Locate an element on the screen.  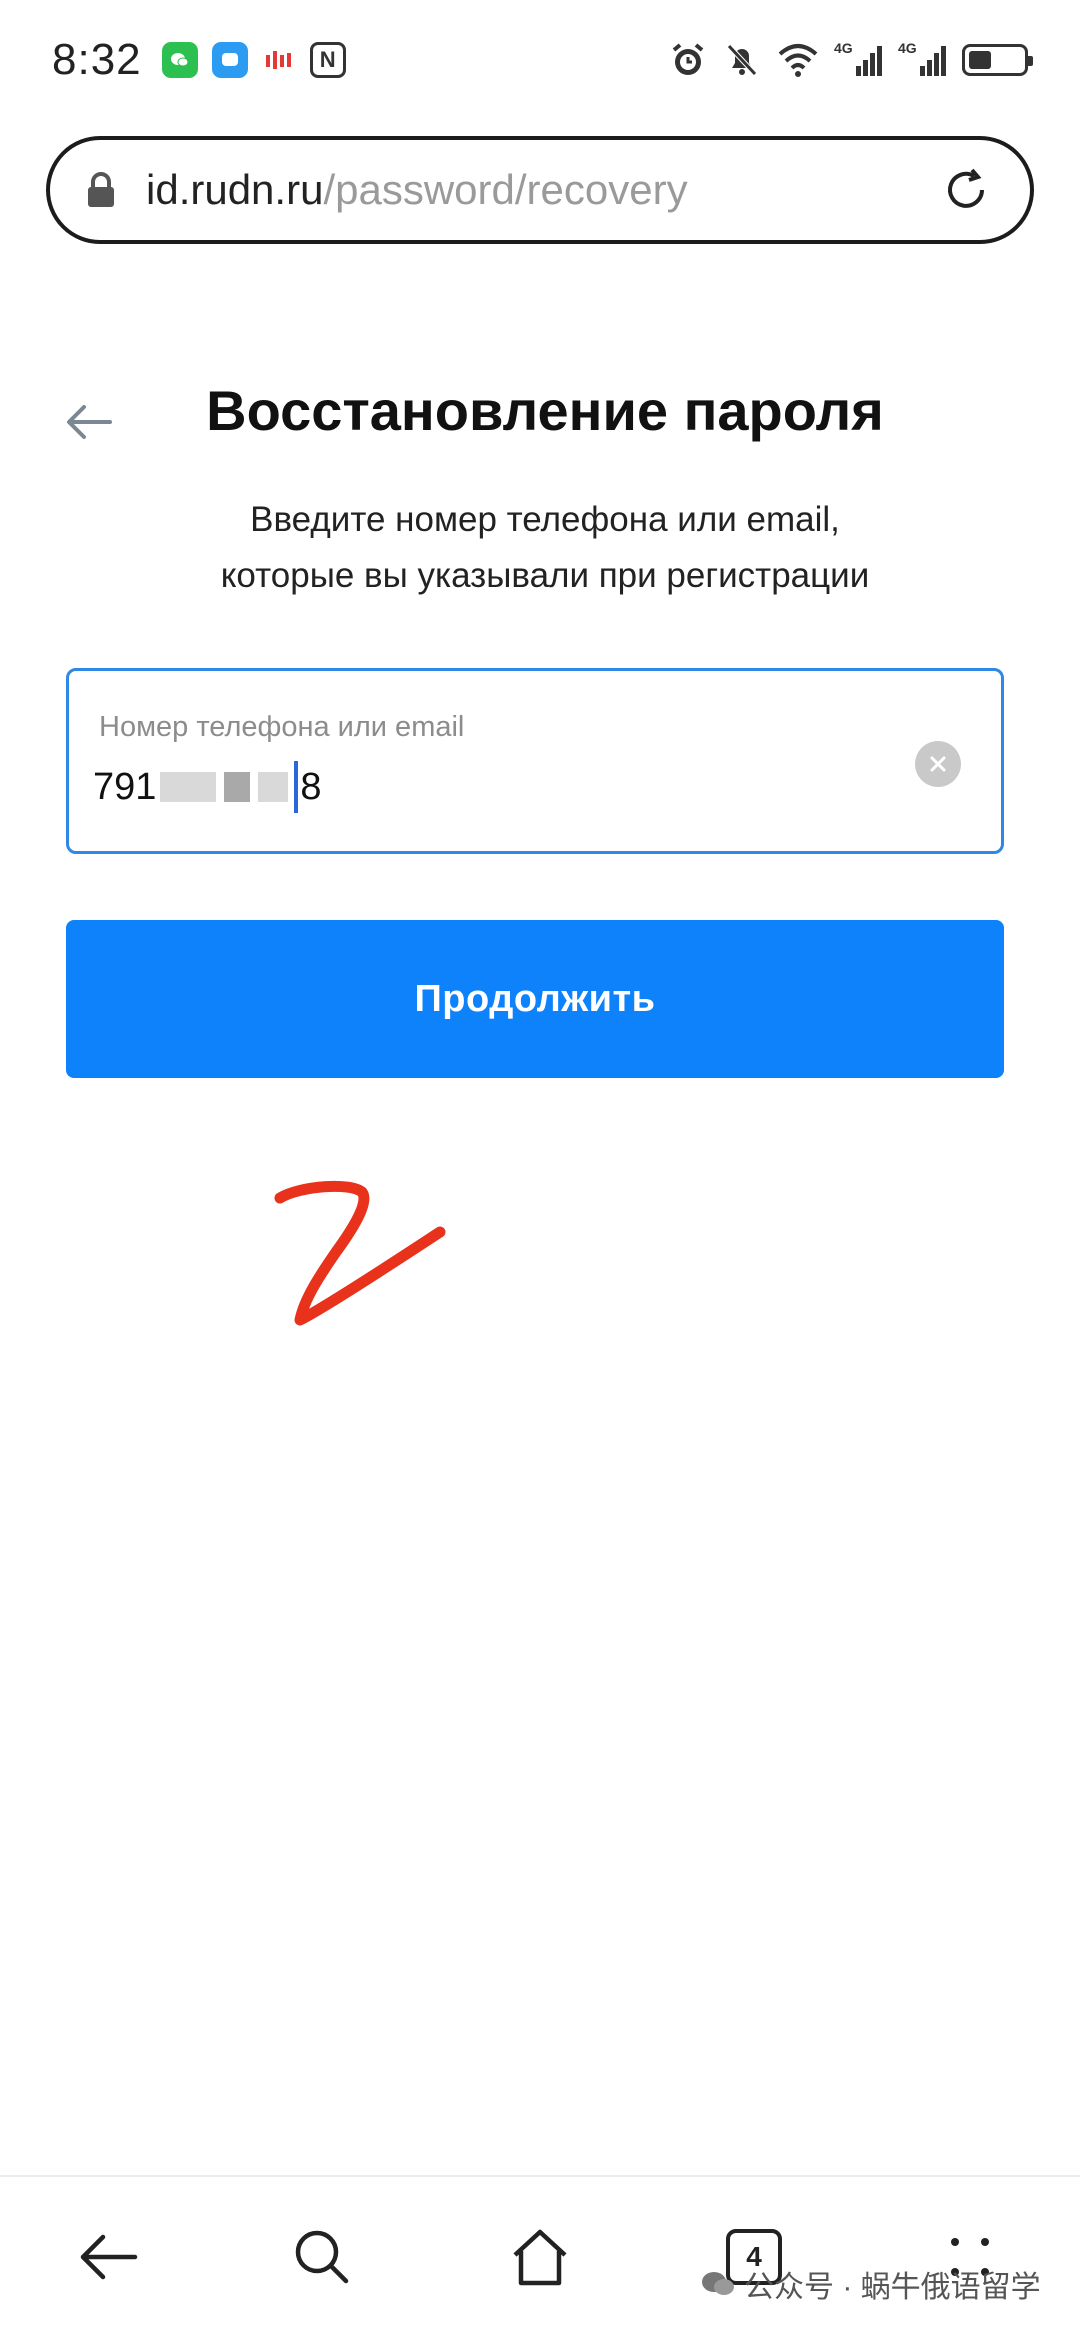
url-host: id.rudn.ru is located at coordinates (235, 189).